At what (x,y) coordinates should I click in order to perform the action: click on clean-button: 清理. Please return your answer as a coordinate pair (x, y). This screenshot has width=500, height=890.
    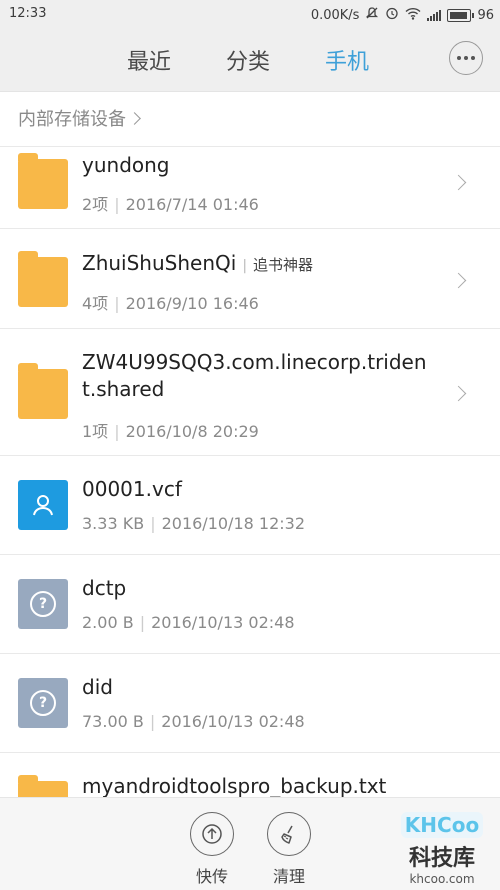
    Looking at the image, I should click on (289, 849).